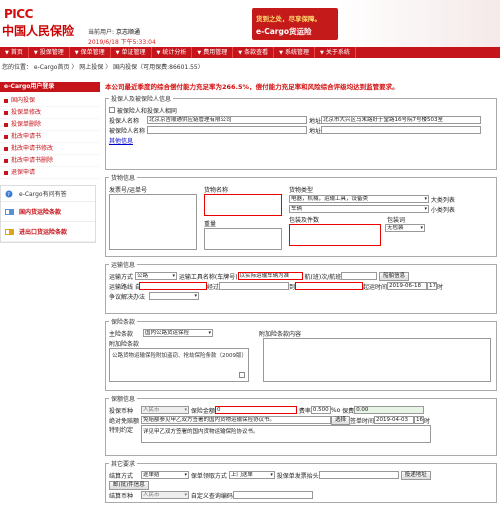  I want to click on goods-type-select: 电器，机械，运输工具，设备类, so click(359, 199).